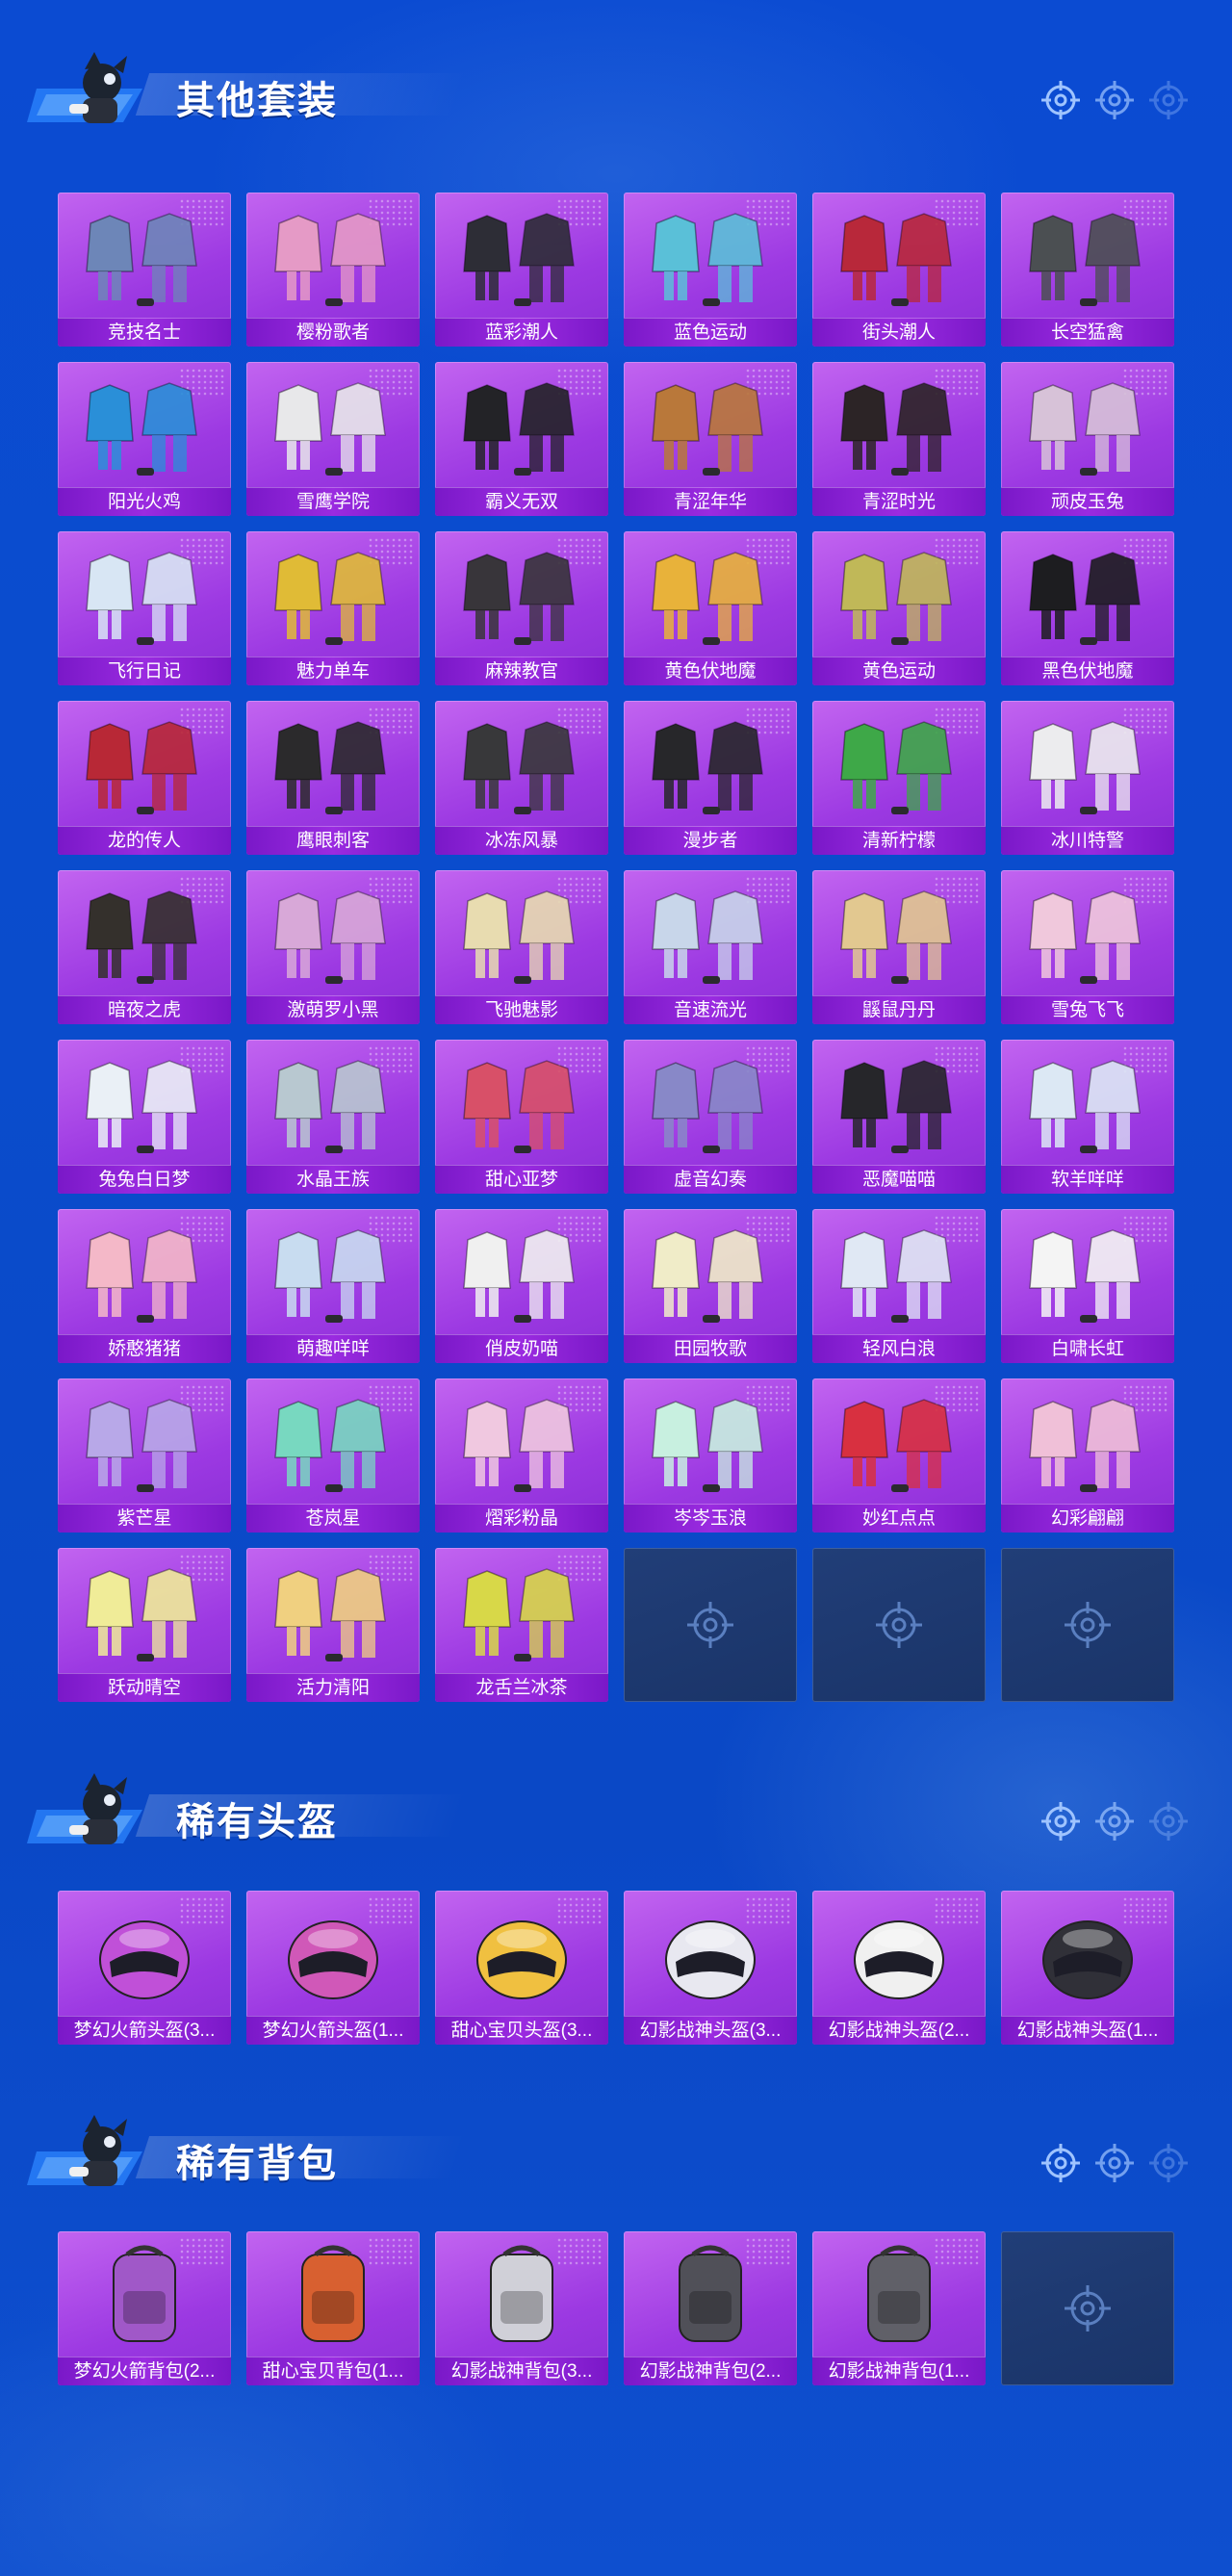  I want to click on item-card: 黑色伏地魔, so click(1087, 608).